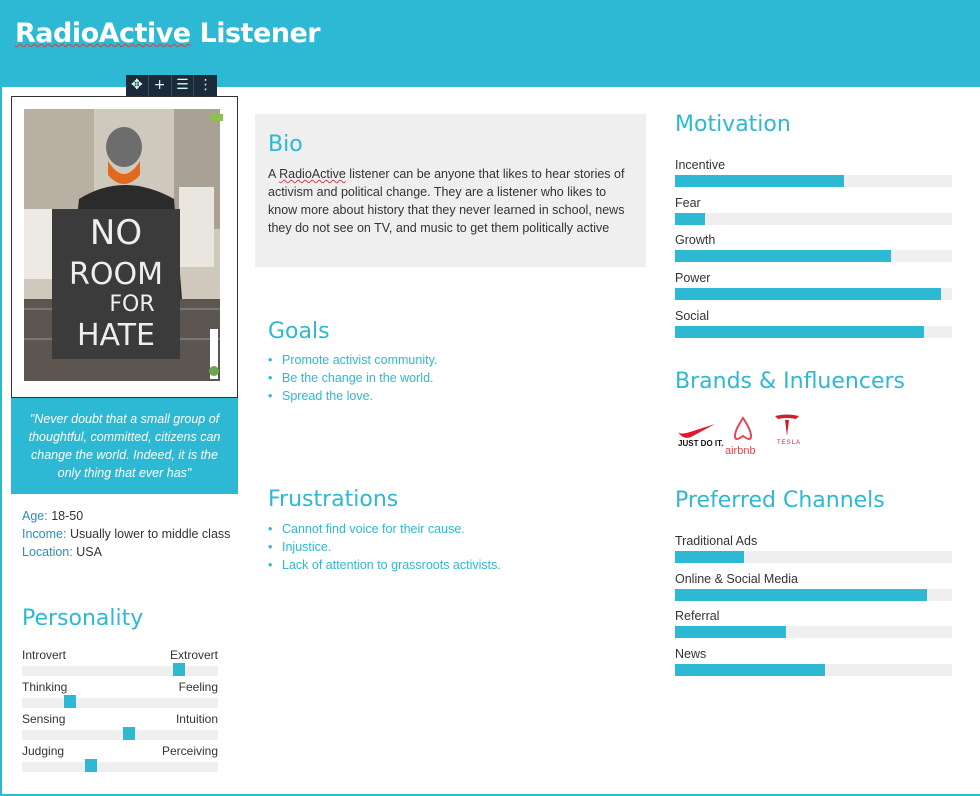 This screenshot has height=796, width=980. Describe the element at coordinates (116, 335) in the screenshot. I see `svg-text: HATE` at that location.